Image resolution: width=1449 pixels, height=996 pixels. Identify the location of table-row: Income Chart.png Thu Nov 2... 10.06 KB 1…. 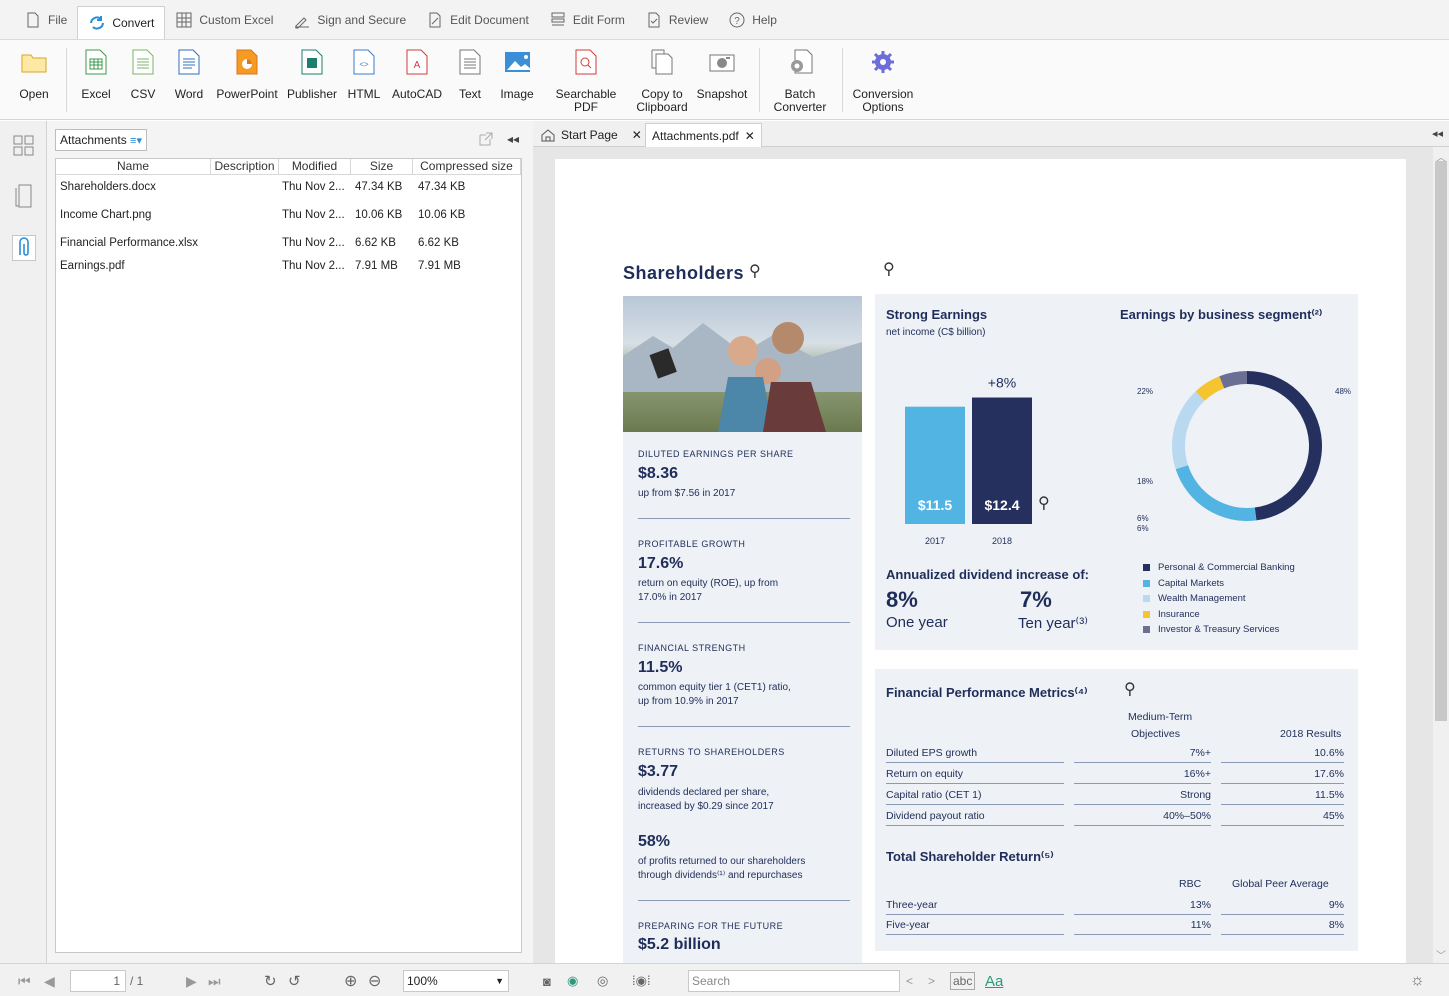
(288, 218).